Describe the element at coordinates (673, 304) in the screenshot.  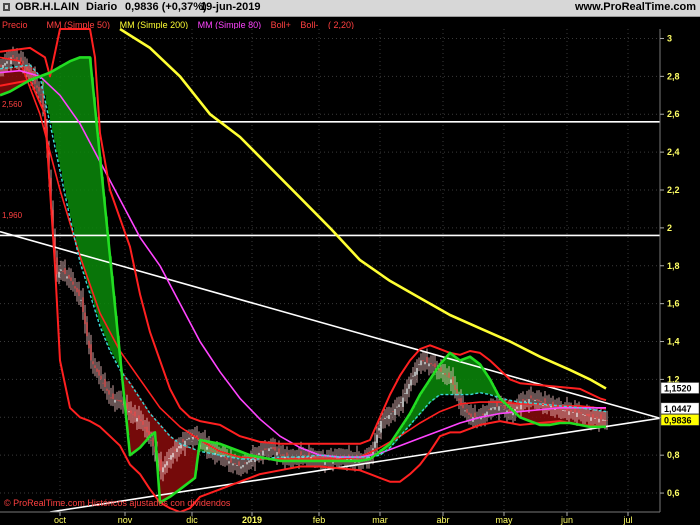
I see `y-tick-label: 1,6` at that location.